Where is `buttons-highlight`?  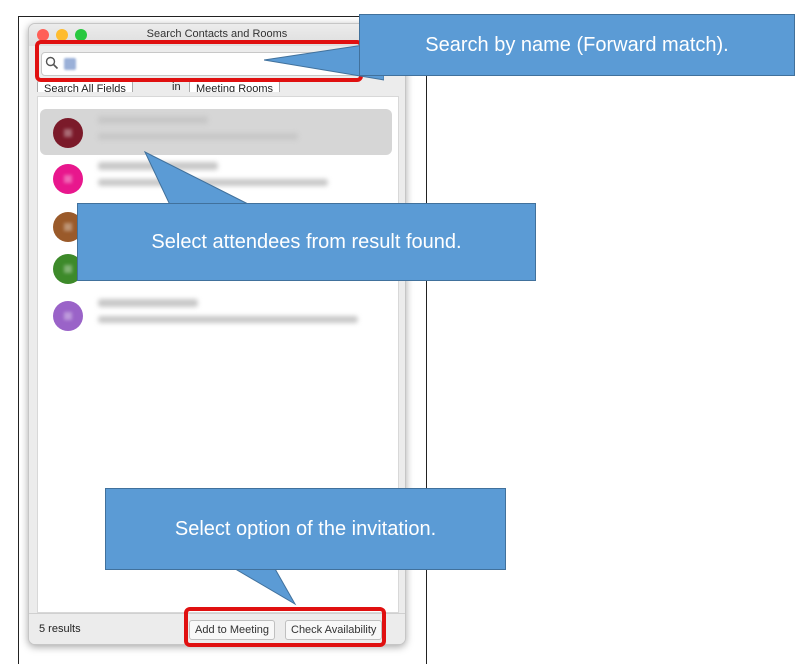 buttons-highlight is located at coordinates (285, 627).